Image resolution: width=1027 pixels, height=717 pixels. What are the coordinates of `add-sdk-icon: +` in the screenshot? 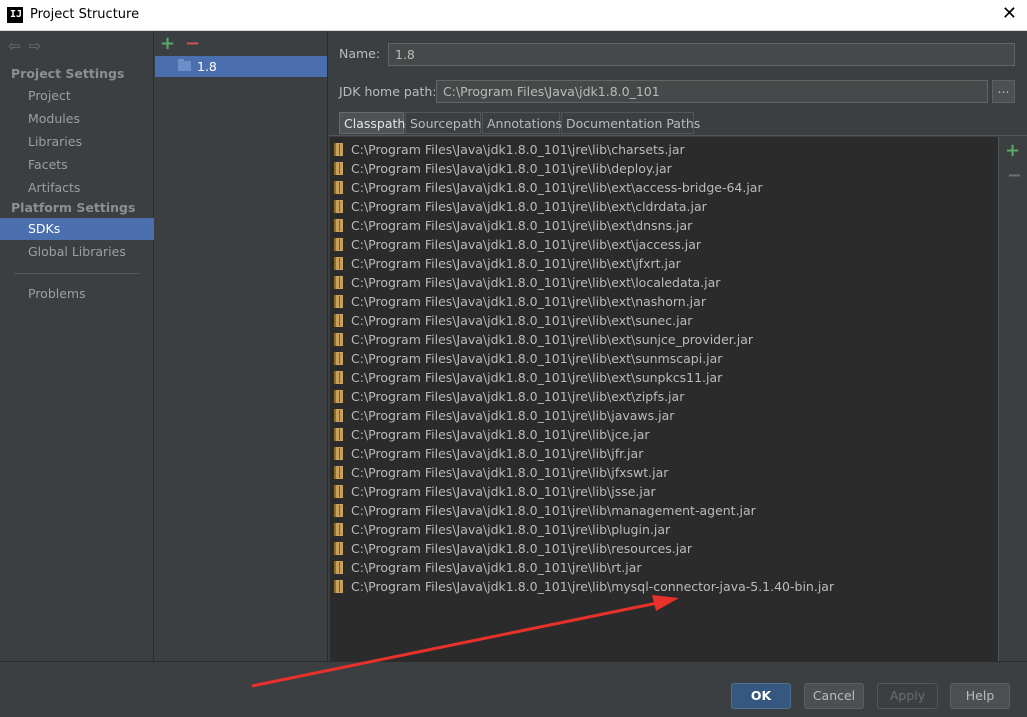 It's located at (167, 43).